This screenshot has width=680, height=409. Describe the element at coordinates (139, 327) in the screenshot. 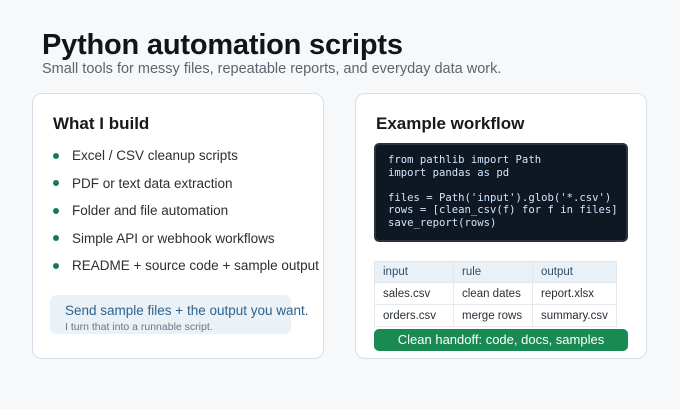

I see `callout-subtext: I turn that into a runnable script.` at that location.